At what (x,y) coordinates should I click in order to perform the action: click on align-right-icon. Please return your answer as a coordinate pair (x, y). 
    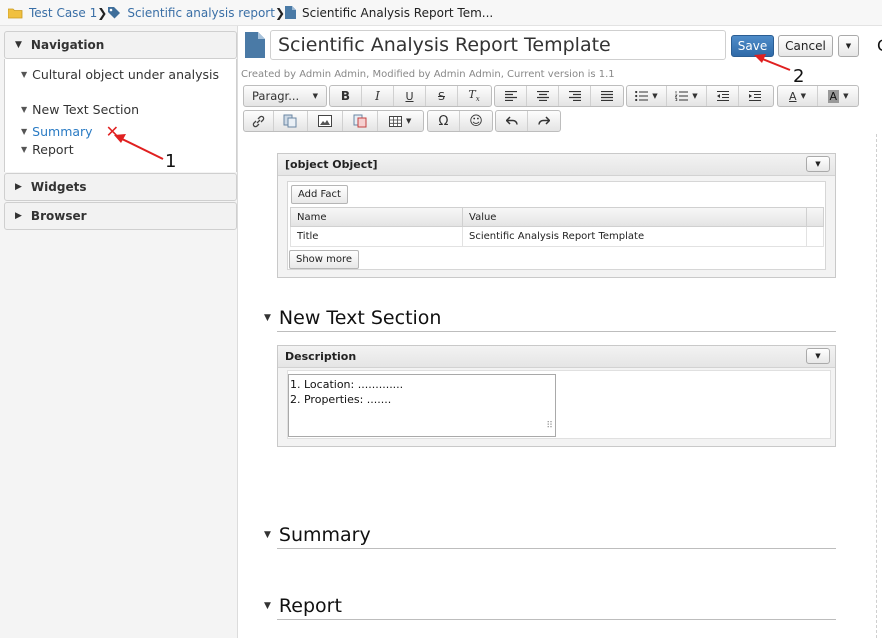
    Looking at the image, I should click on (574, 96).